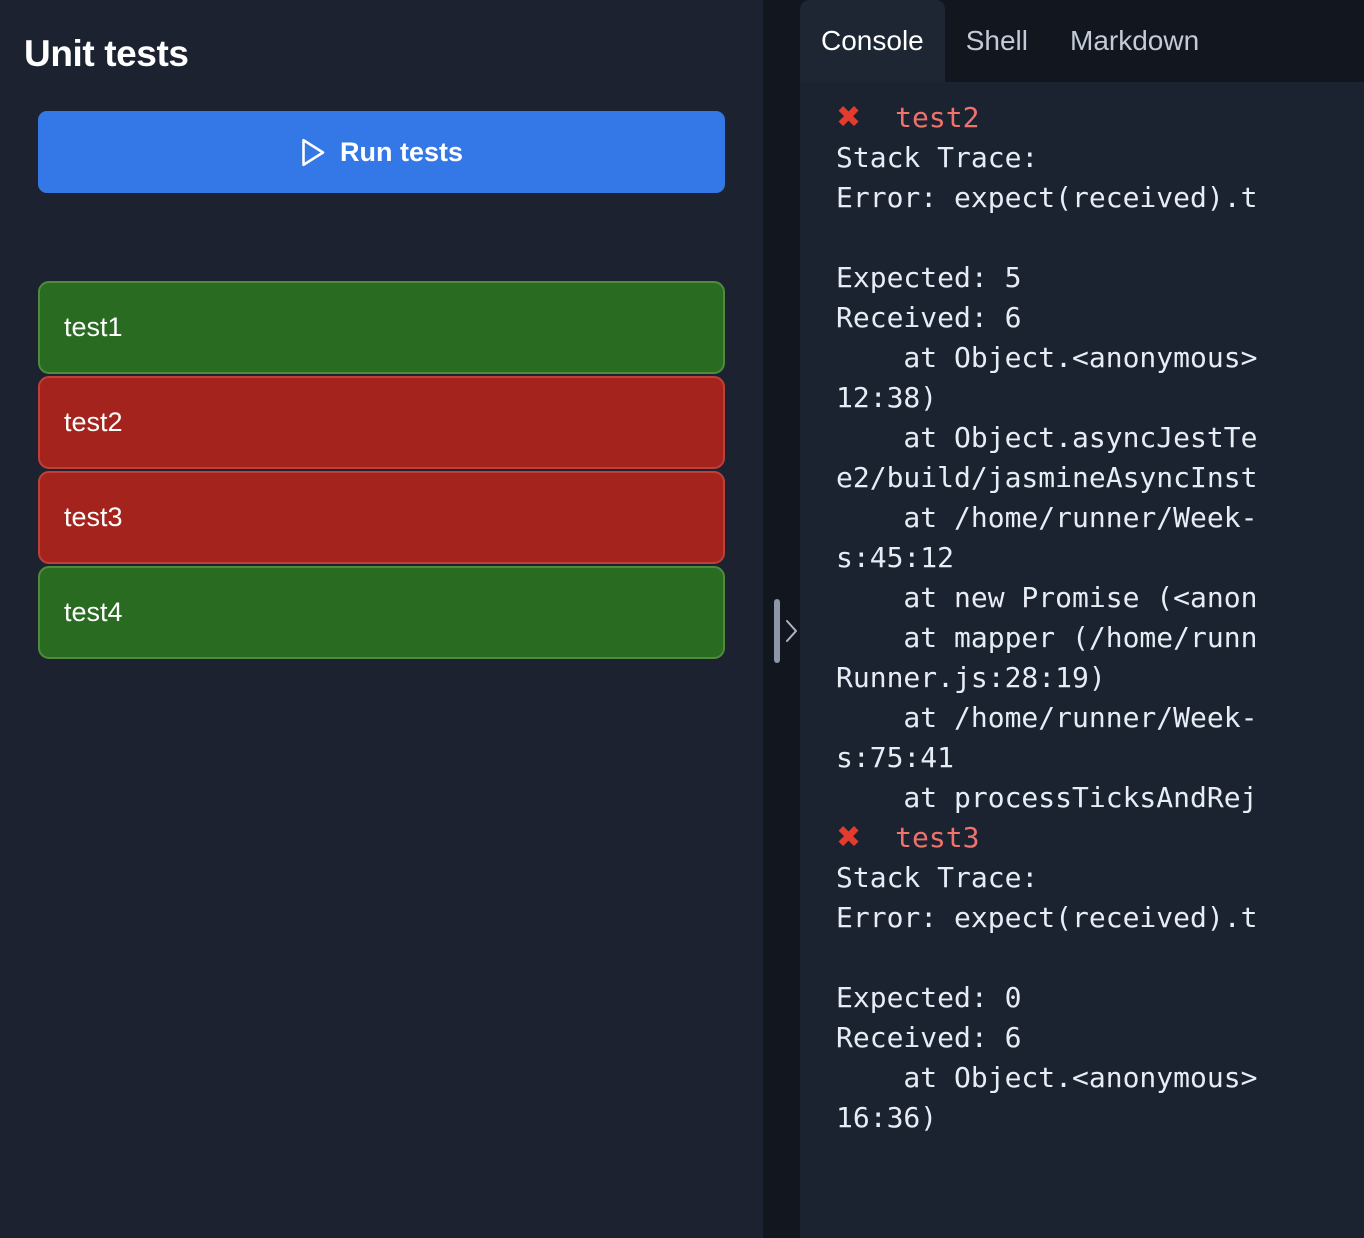 This screenshot has height=1238, width=1364. What do you see at coordinates (895, 557) in the screenshot?
I see `console-line: s:45:12` at bounding box center [895, 557].